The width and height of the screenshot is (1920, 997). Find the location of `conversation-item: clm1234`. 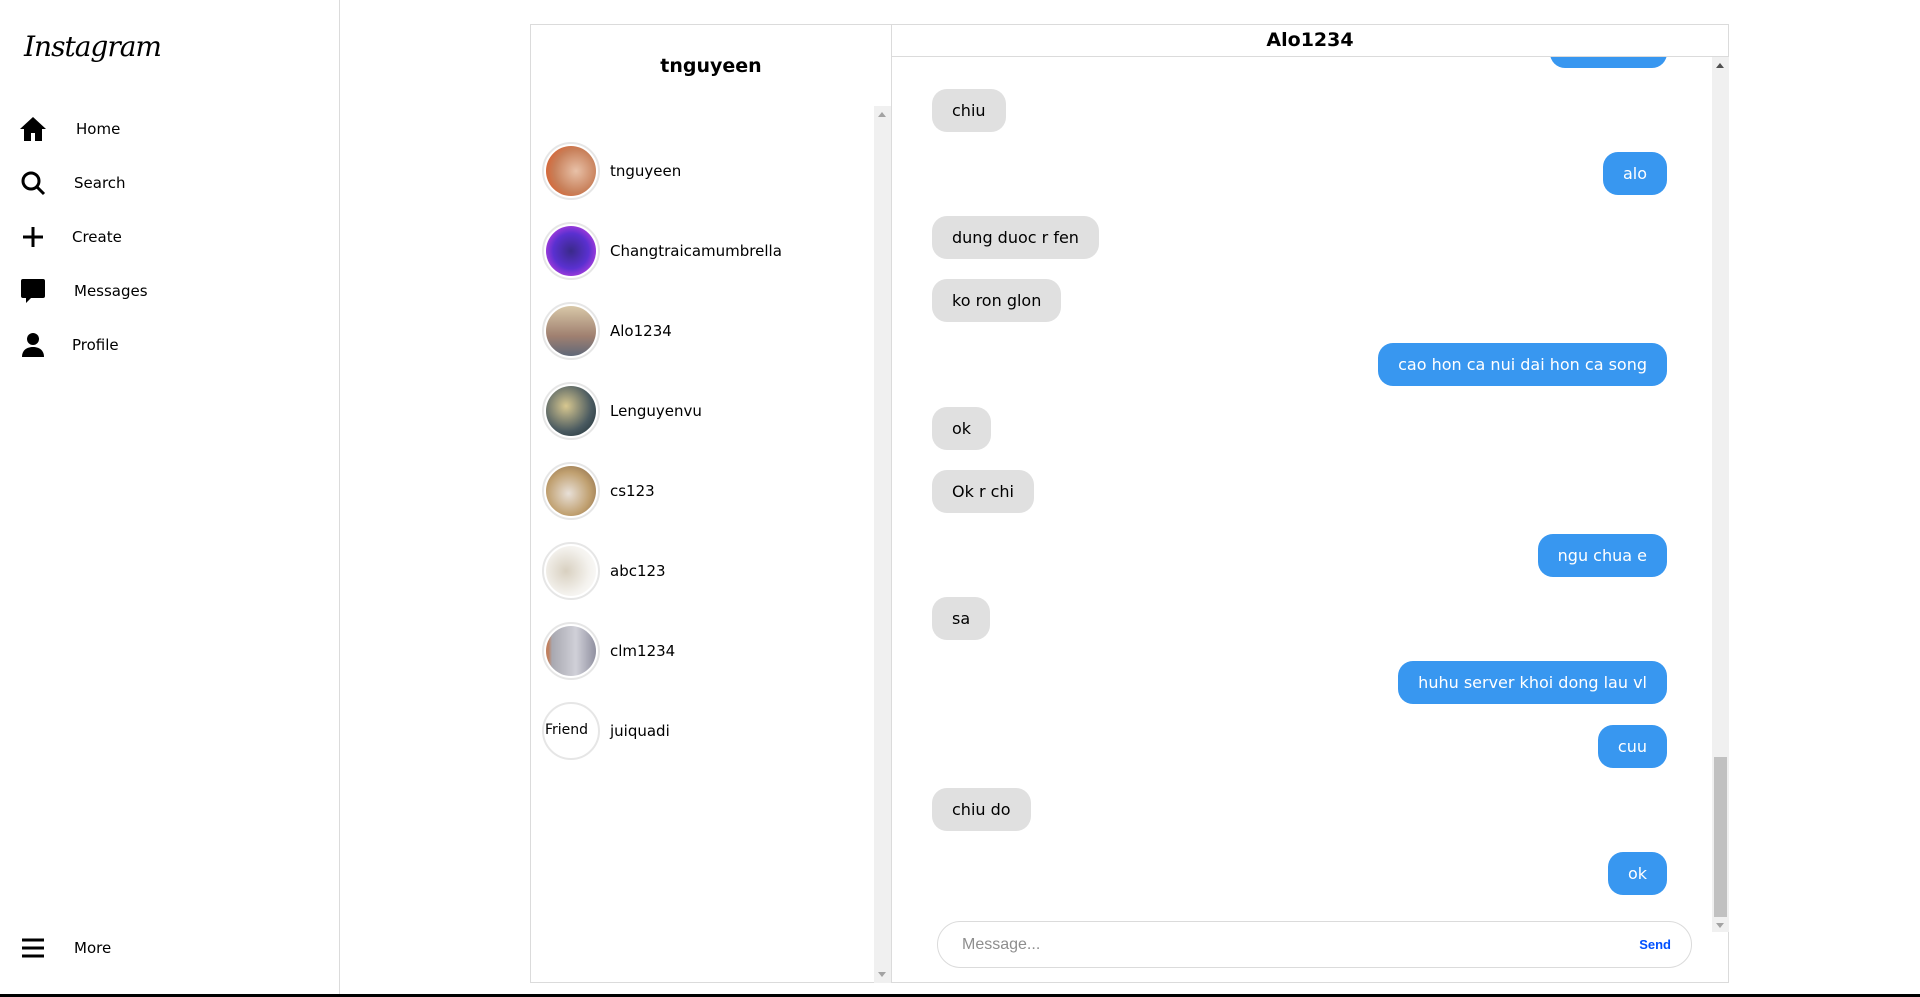

conversation-item: clm1234 is located at coordinates (608, 651).